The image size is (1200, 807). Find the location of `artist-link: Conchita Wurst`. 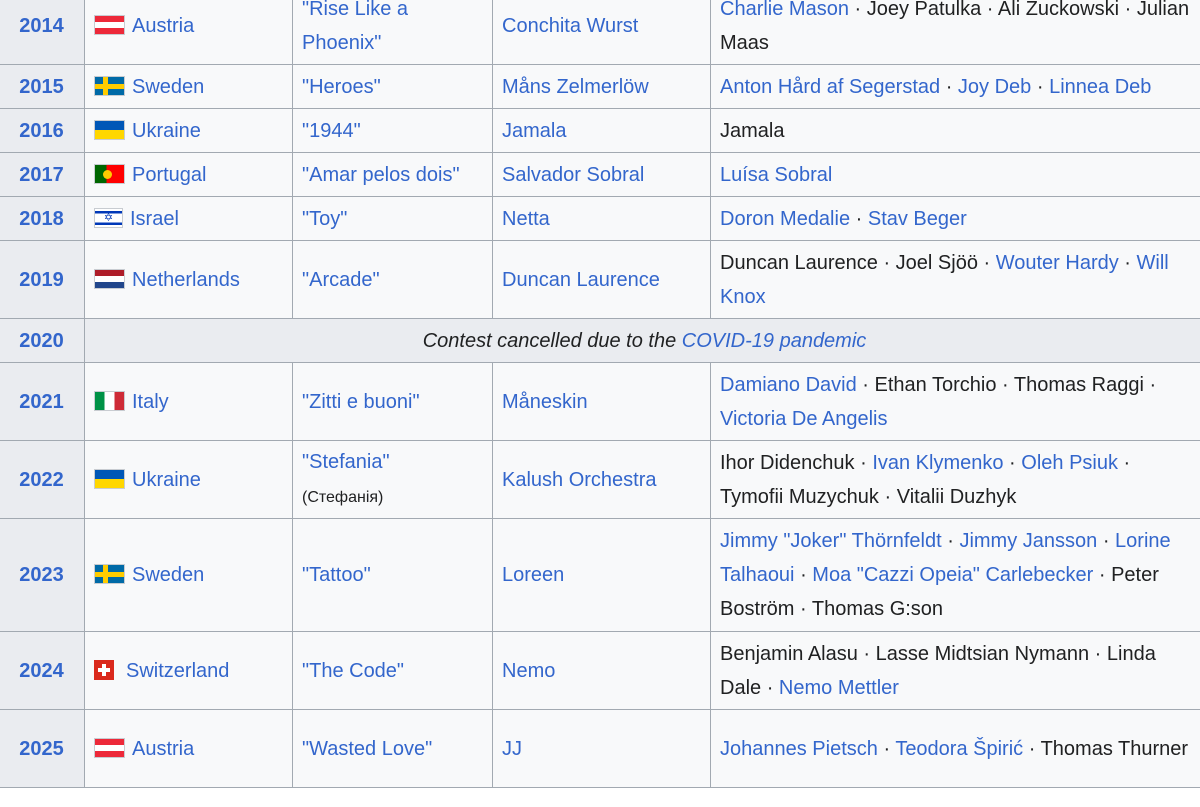

artist-link: Conchita Wurst is located at coordinates (570, 26).